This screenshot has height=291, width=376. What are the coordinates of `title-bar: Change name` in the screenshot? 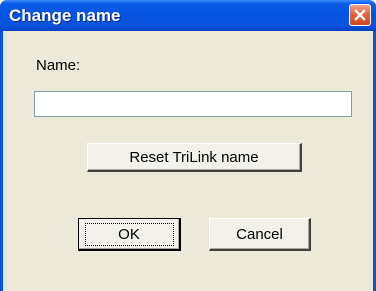 It's located at (188, 15).